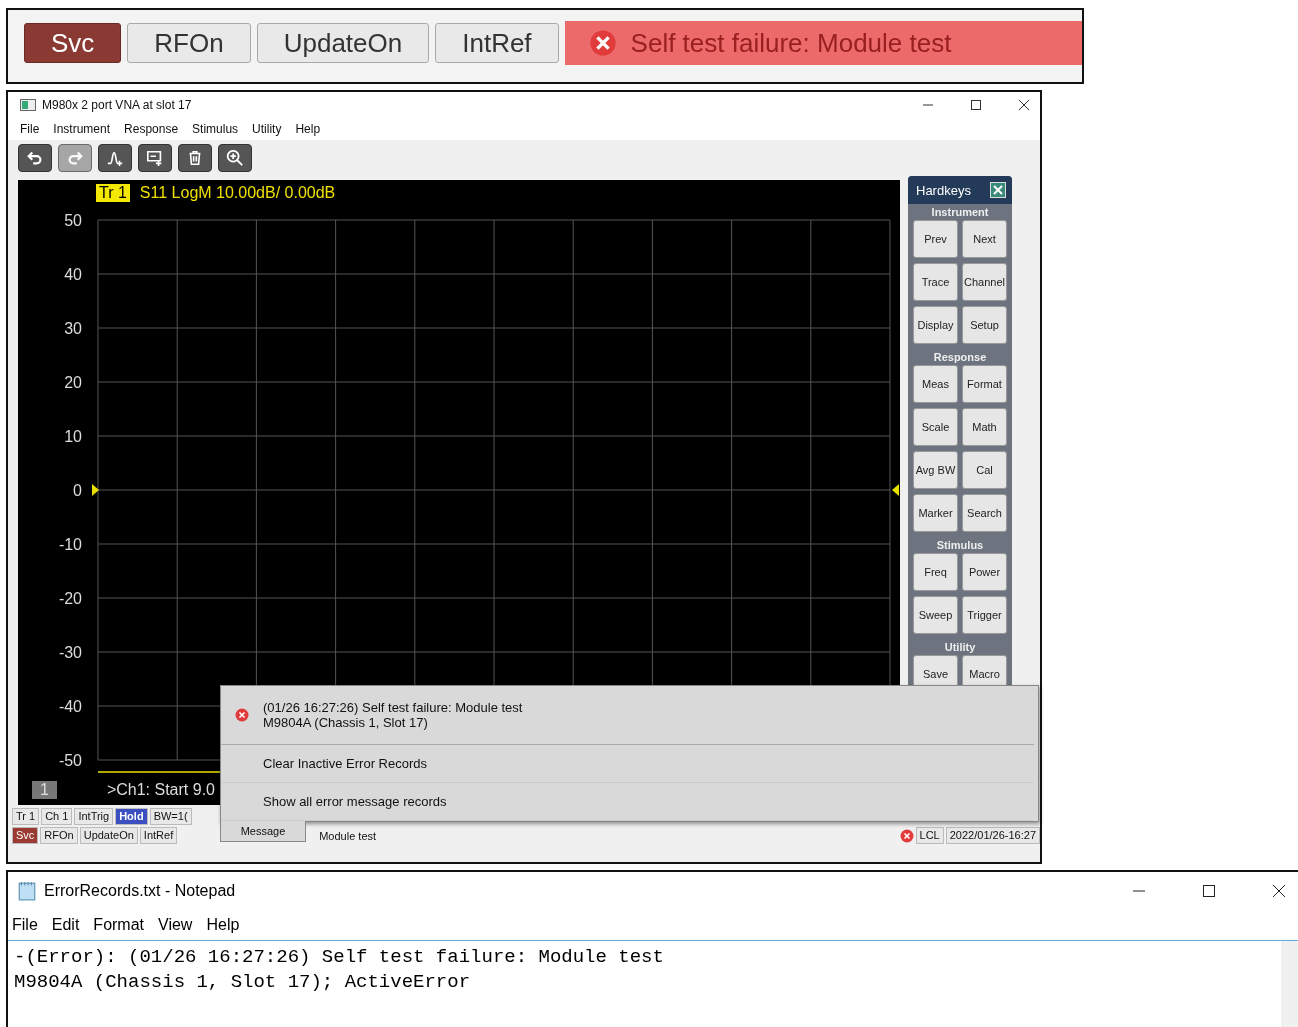  I want to click on text-line: M9804A (Chassis 1, Slot 17); ActiveError, so click(243, 982).